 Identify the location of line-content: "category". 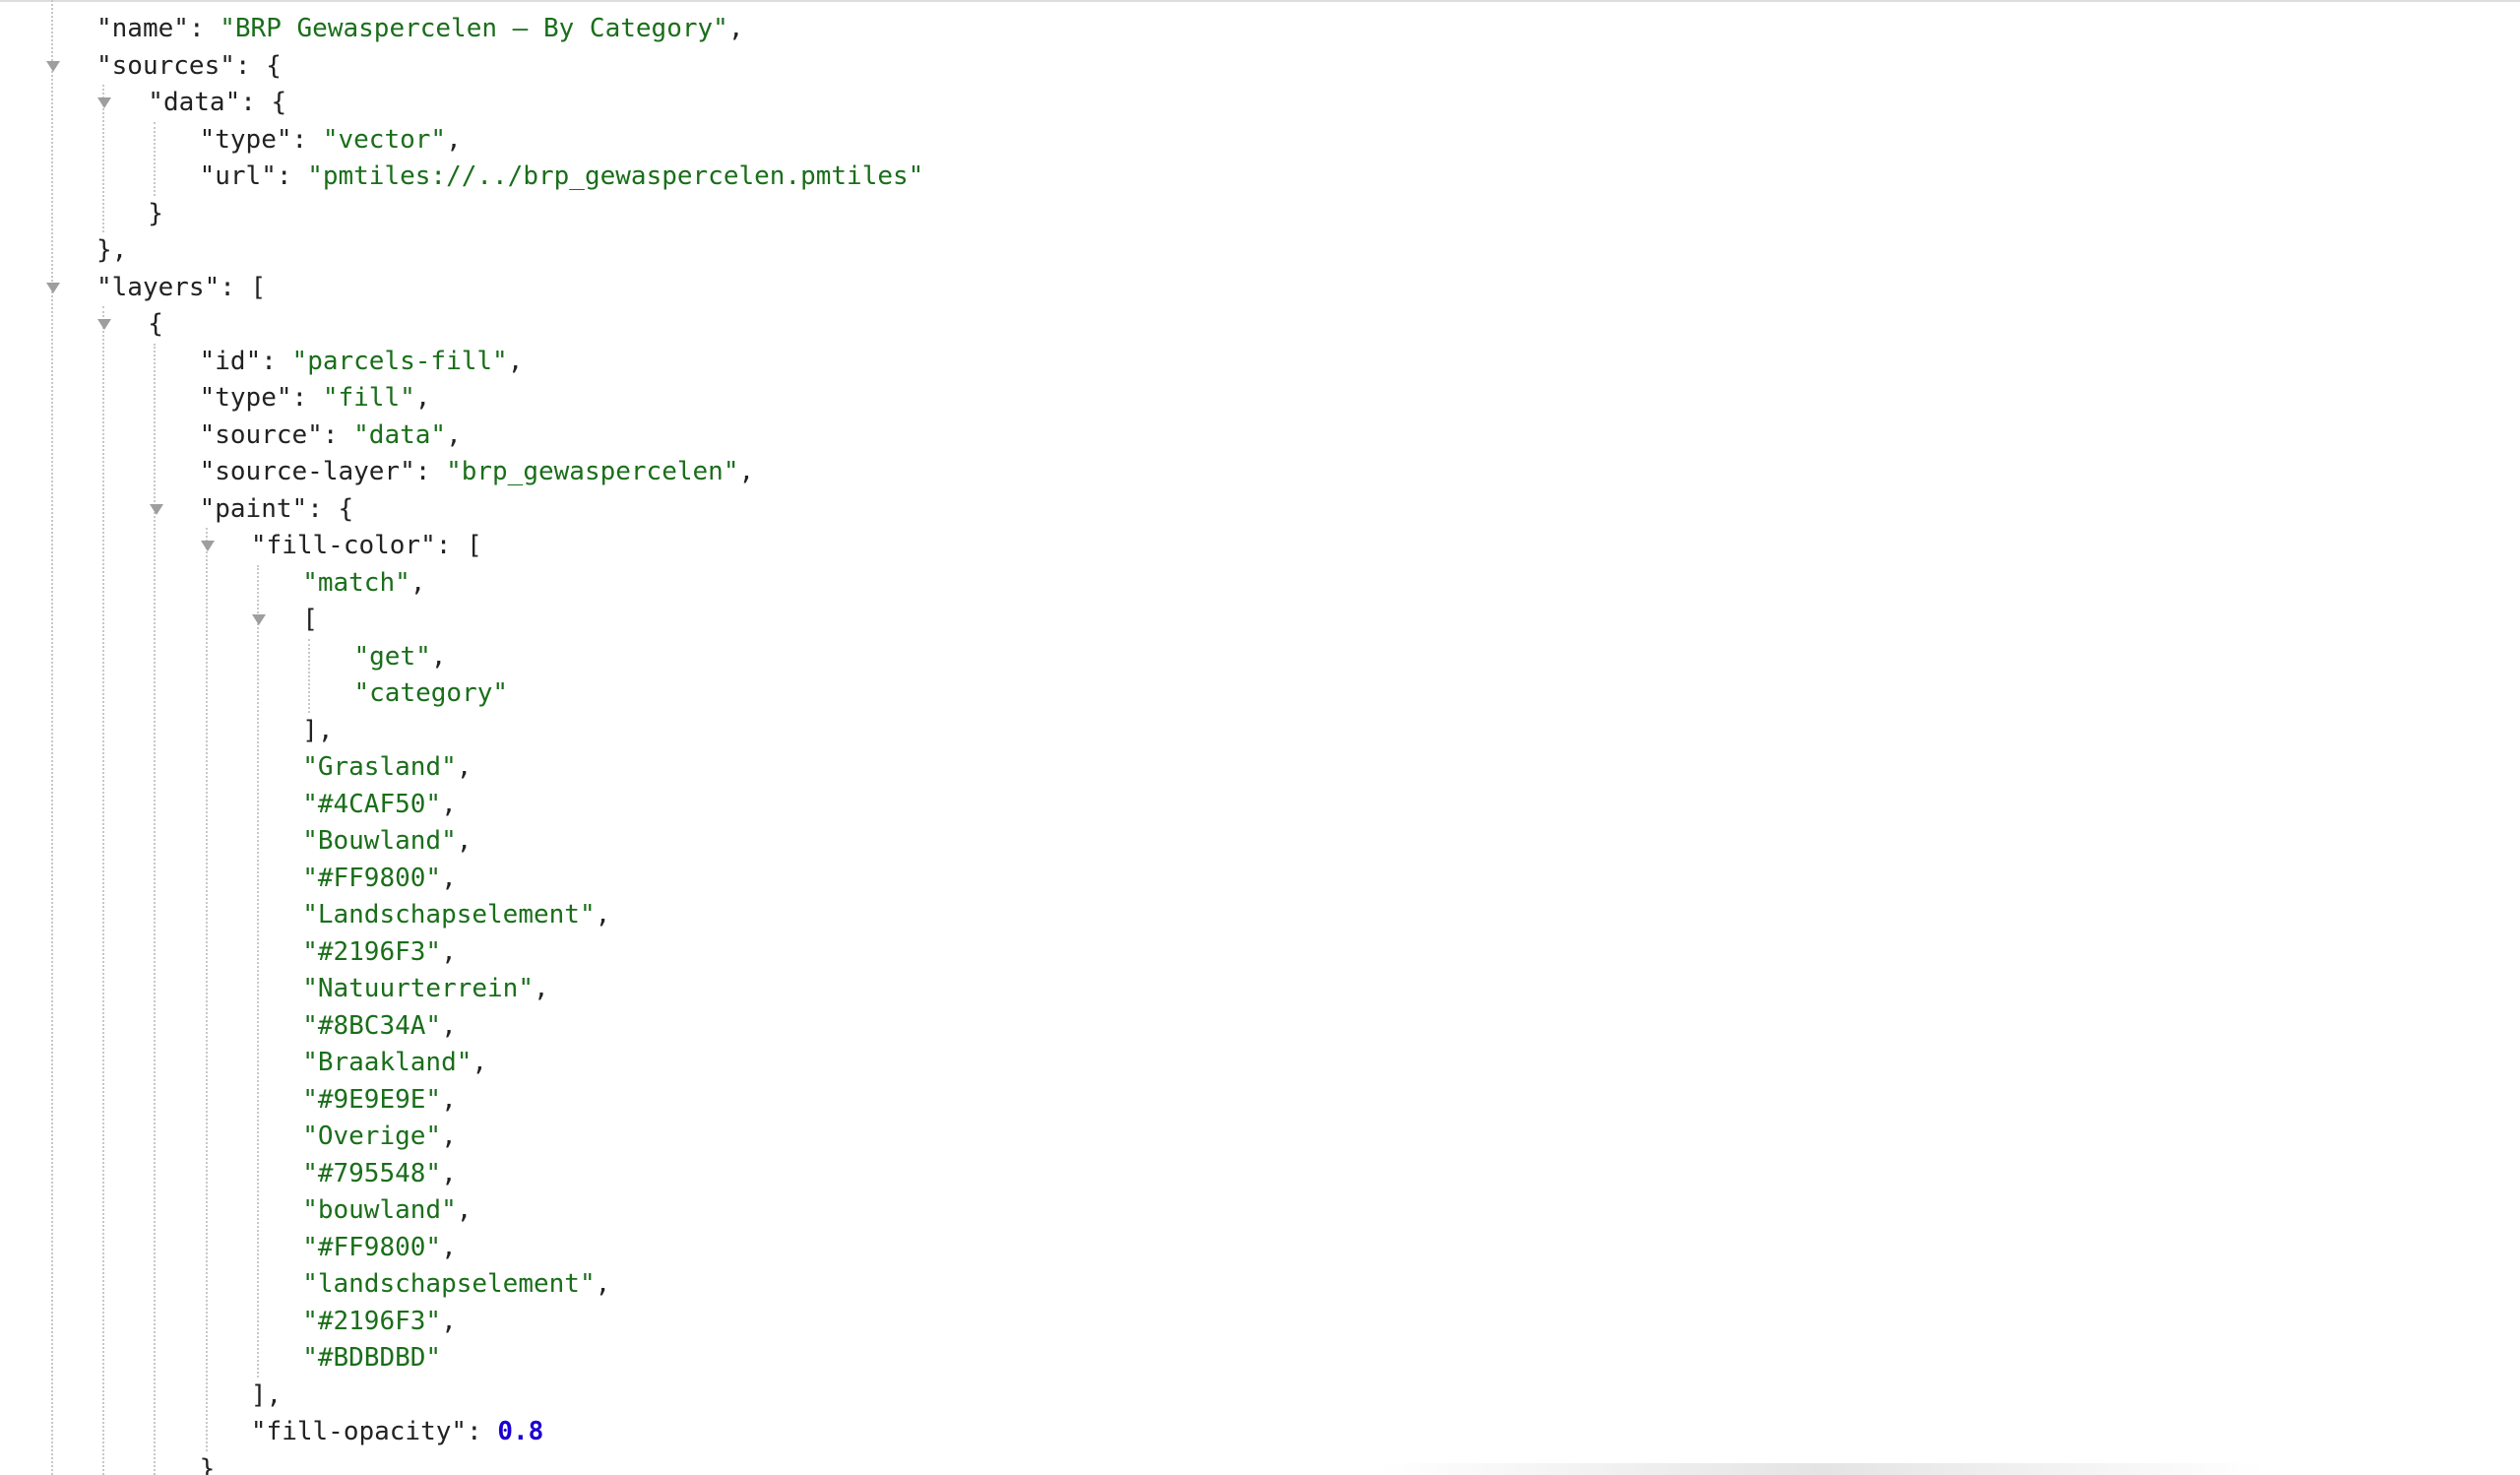
(431, 694).